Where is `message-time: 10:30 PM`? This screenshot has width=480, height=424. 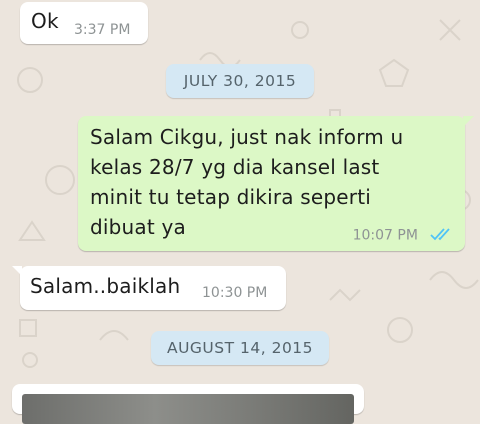
message-time: 10:30 PM is located at coordinates (235, 293).